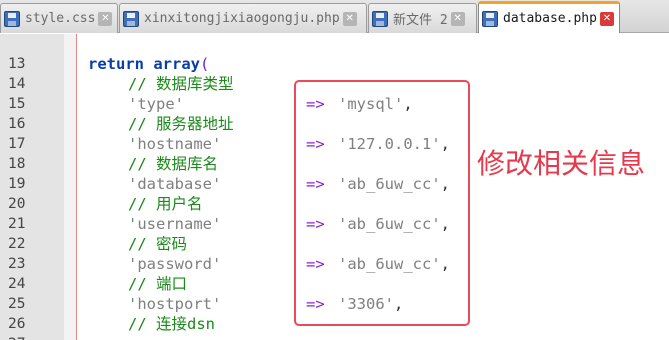 The height and width of the screenshot is (340, 669). I want to click on tab-label: 新文件 2, so click(420, 20).